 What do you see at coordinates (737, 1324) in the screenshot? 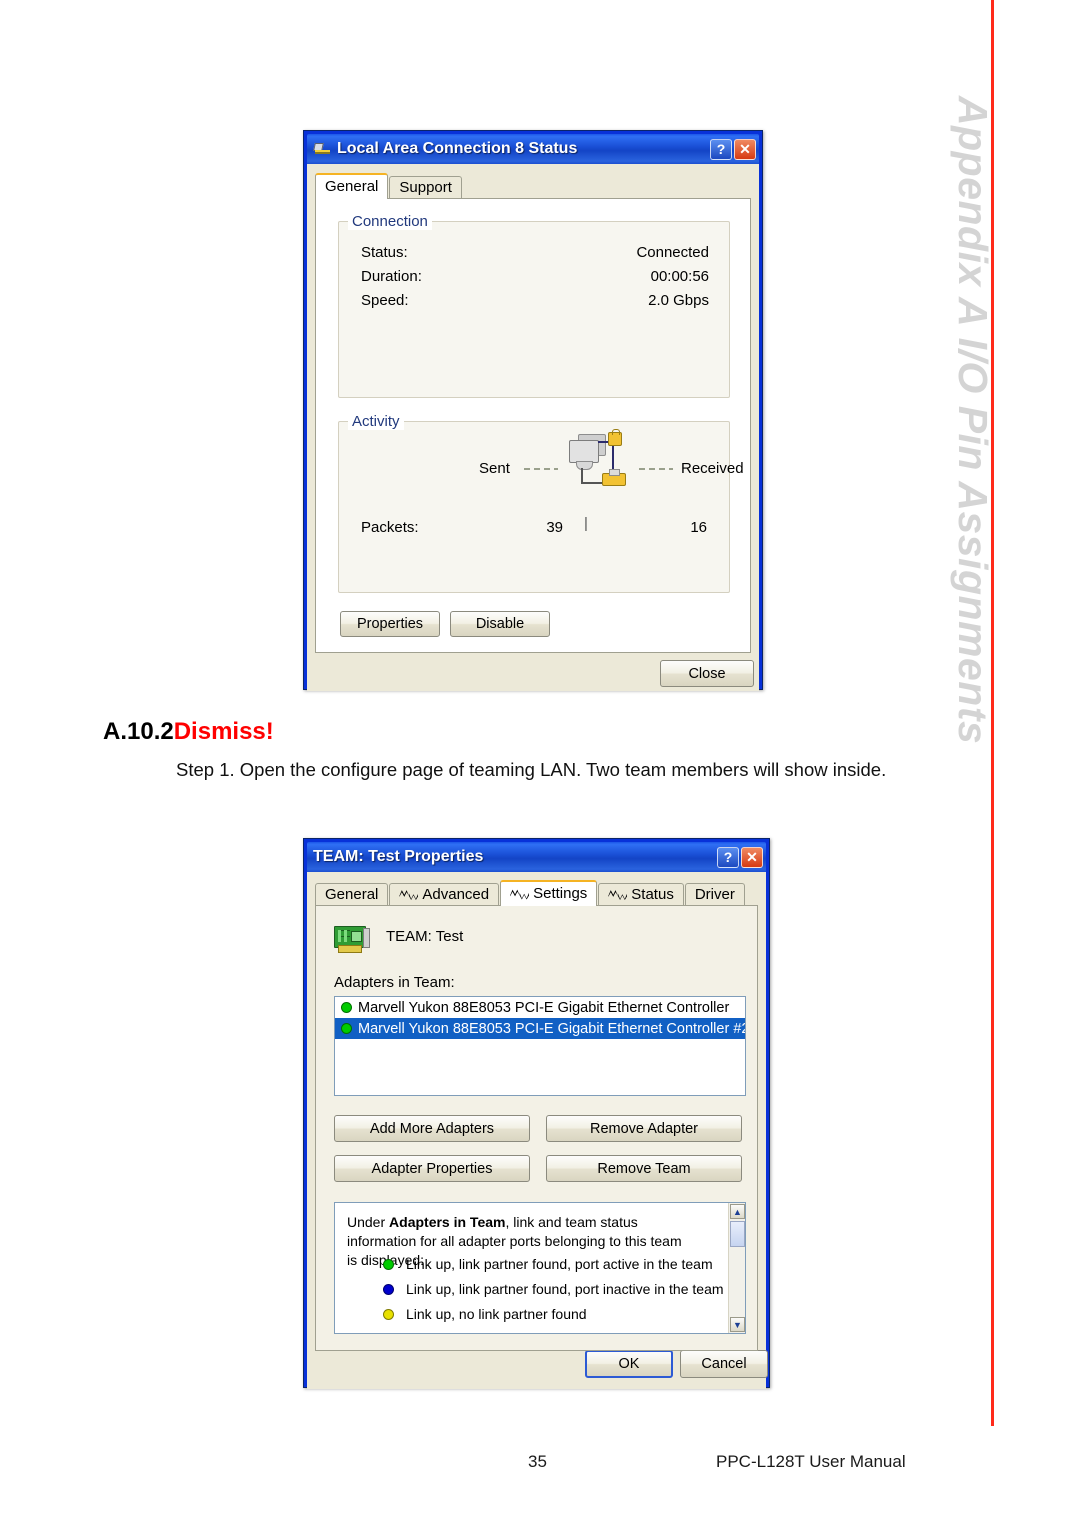
I see `scroll-down-icon: ▼` at bounding box center [737, 1324].